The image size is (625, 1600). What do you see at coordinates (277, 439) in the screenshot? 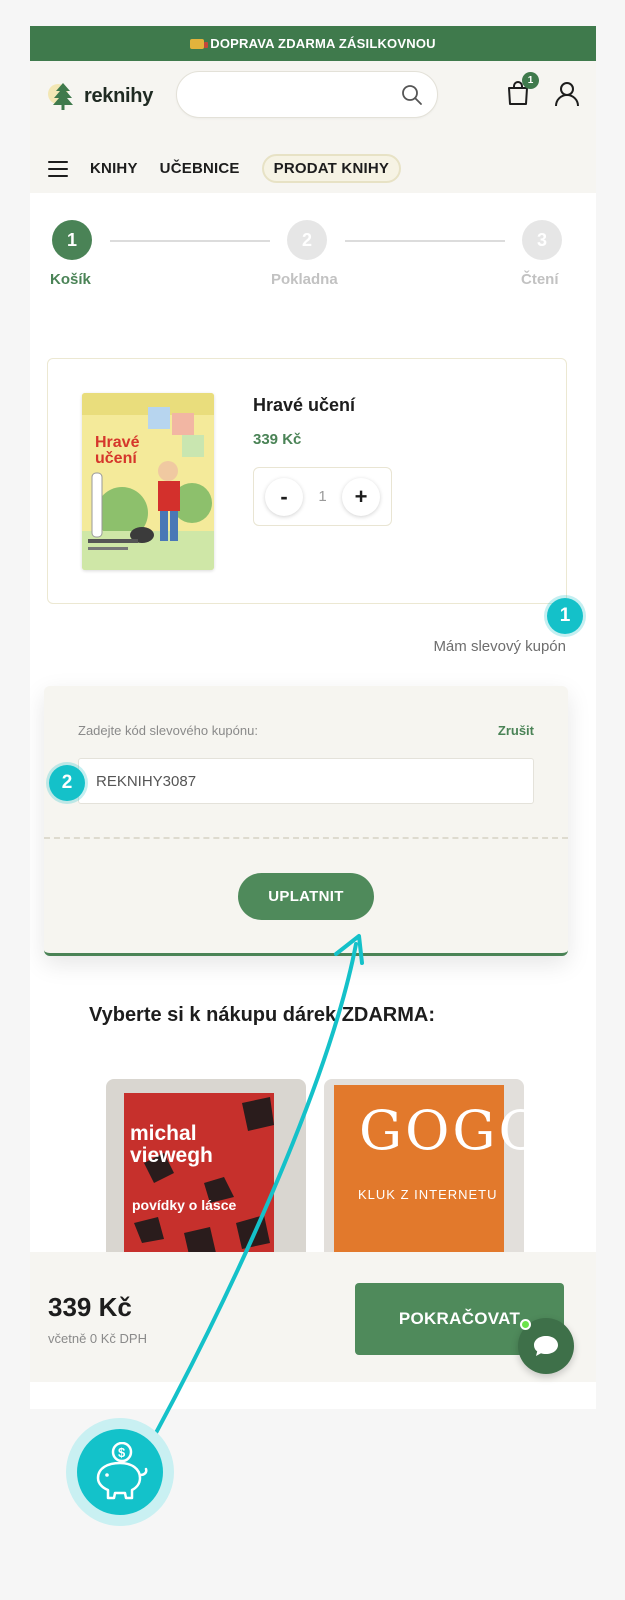
I see `product-price: 339 Kč` at bounding box center [277, 439].